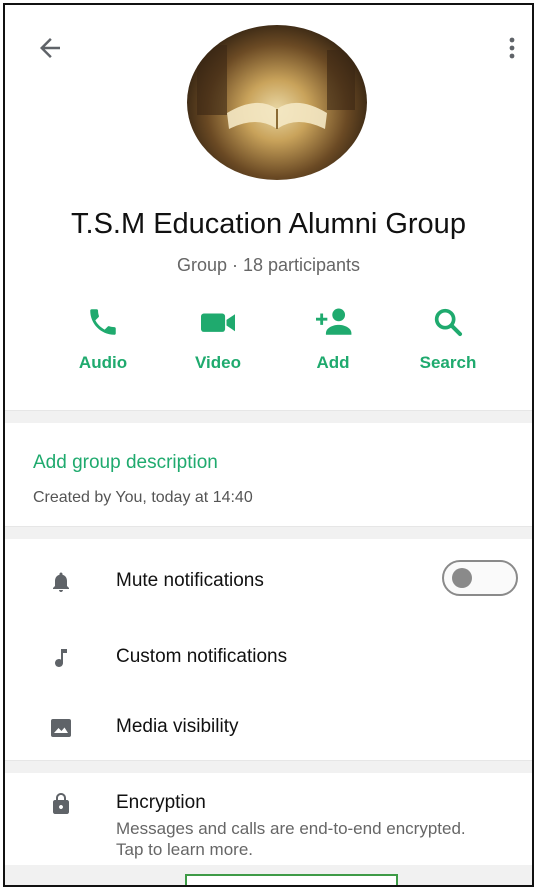 The height and width of the screenshot is (890, 539). Describe the element at coordinates (103, 339) in the screenshot. I see `audio-call-button: Audio` at that location.